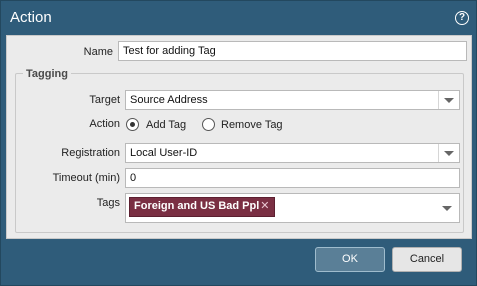  I want to click on close-icon: ✕, so click(264, 206).